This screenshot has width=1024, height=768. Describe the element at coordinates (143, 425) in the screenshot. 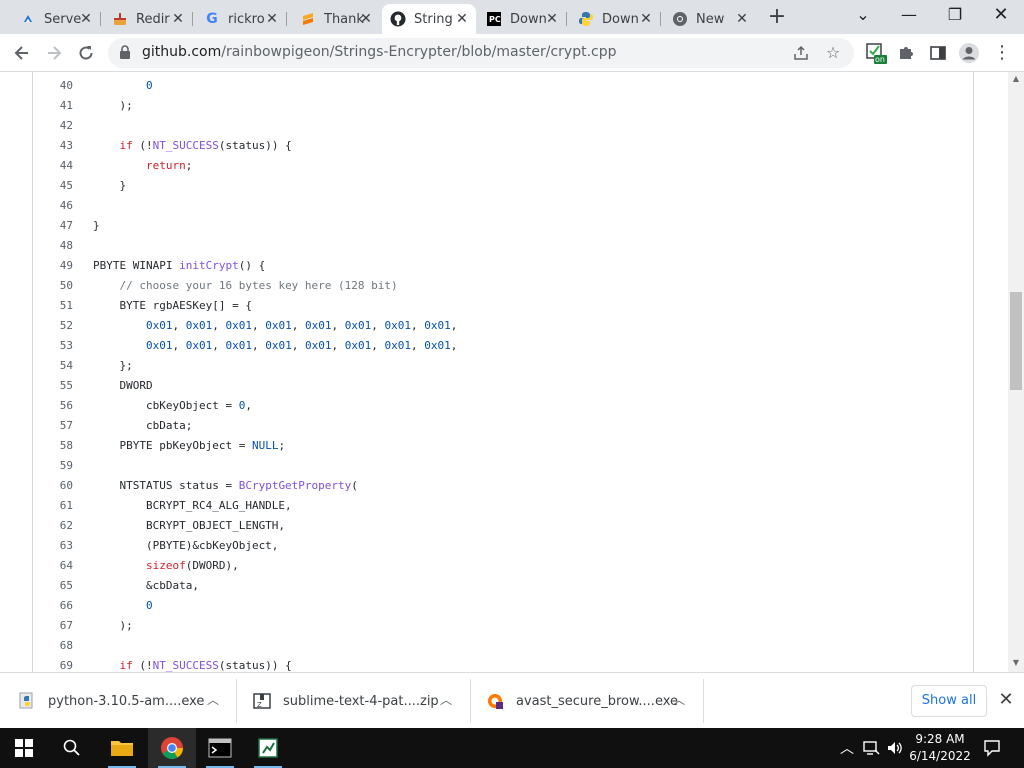

I see `code-text: cbData;` at that location.